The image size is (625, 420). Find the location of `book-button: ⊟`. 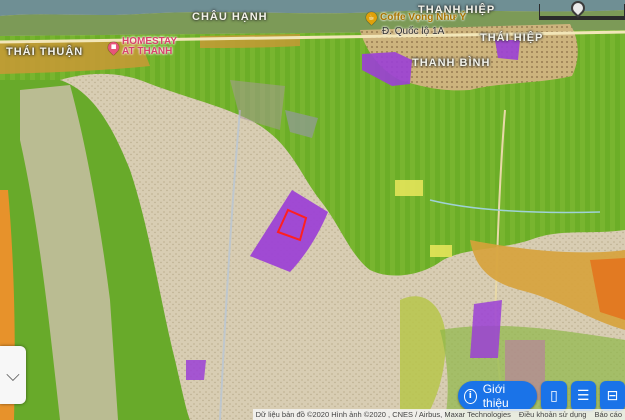

book-button: ⊟ is located at coordinates (612, 396).